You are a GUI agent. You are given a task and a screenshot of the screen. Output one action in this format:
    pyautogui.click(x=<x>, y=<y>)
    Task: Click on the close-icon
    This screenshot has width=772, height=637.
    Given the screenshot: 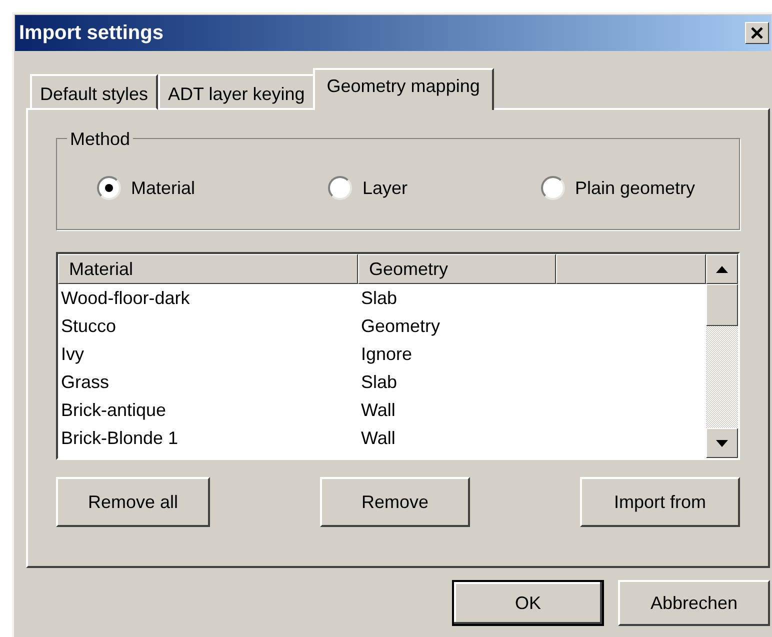 What is the action you would take?
    pyautogui.click(x=757, y=33)
    